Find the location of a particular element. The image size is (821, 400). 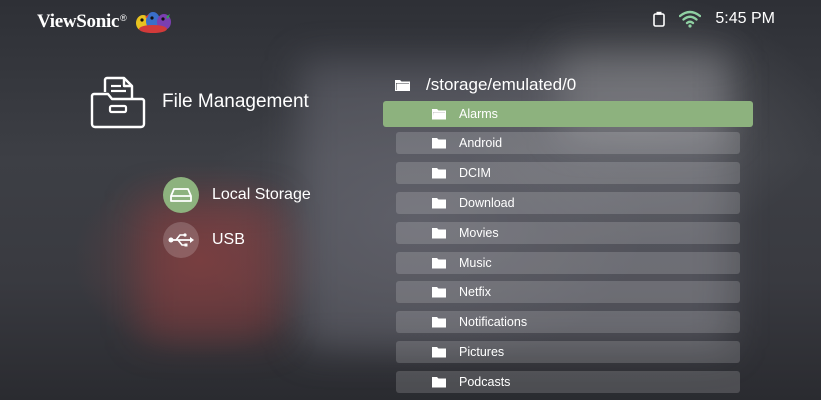

page-title: File Management is located at coordinates (235, 101).